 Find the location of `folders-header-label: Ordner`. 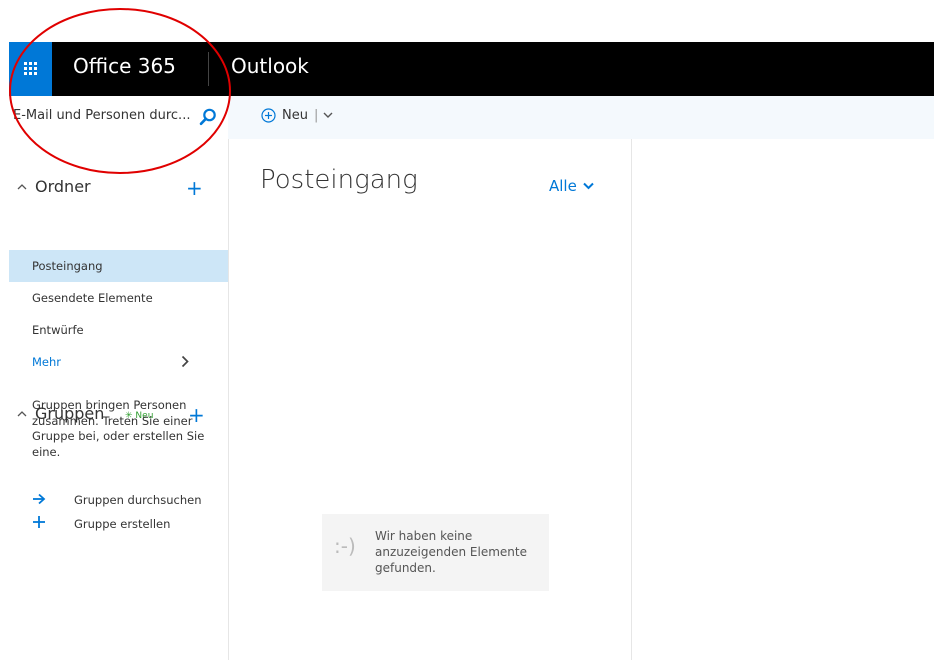

folders-header-label: Ordner is located at coordinates (63, 186).